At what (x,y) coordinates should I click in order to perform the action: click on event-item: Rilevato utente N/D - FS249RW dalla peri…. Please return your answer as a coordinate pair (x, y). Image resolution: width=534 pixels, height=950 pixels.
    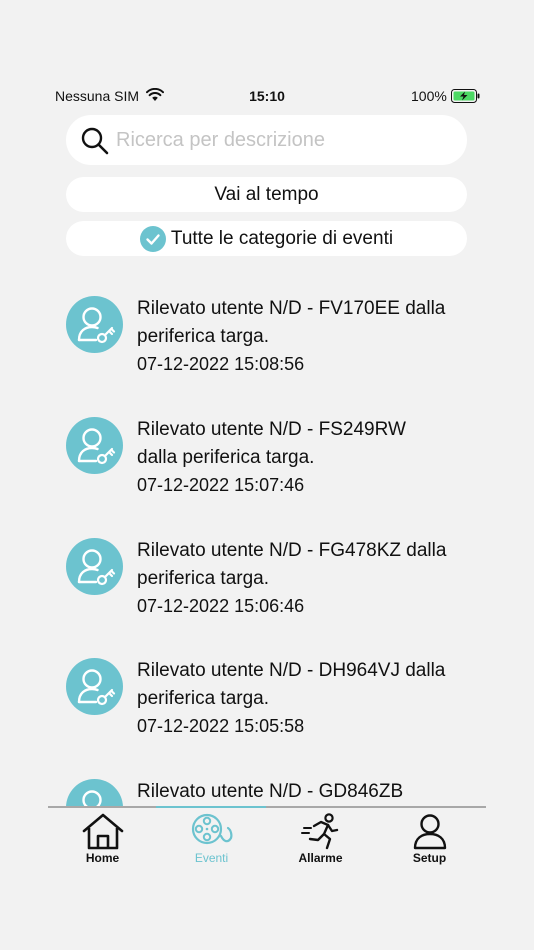
    Looking at the image, I should click on (267, 476).